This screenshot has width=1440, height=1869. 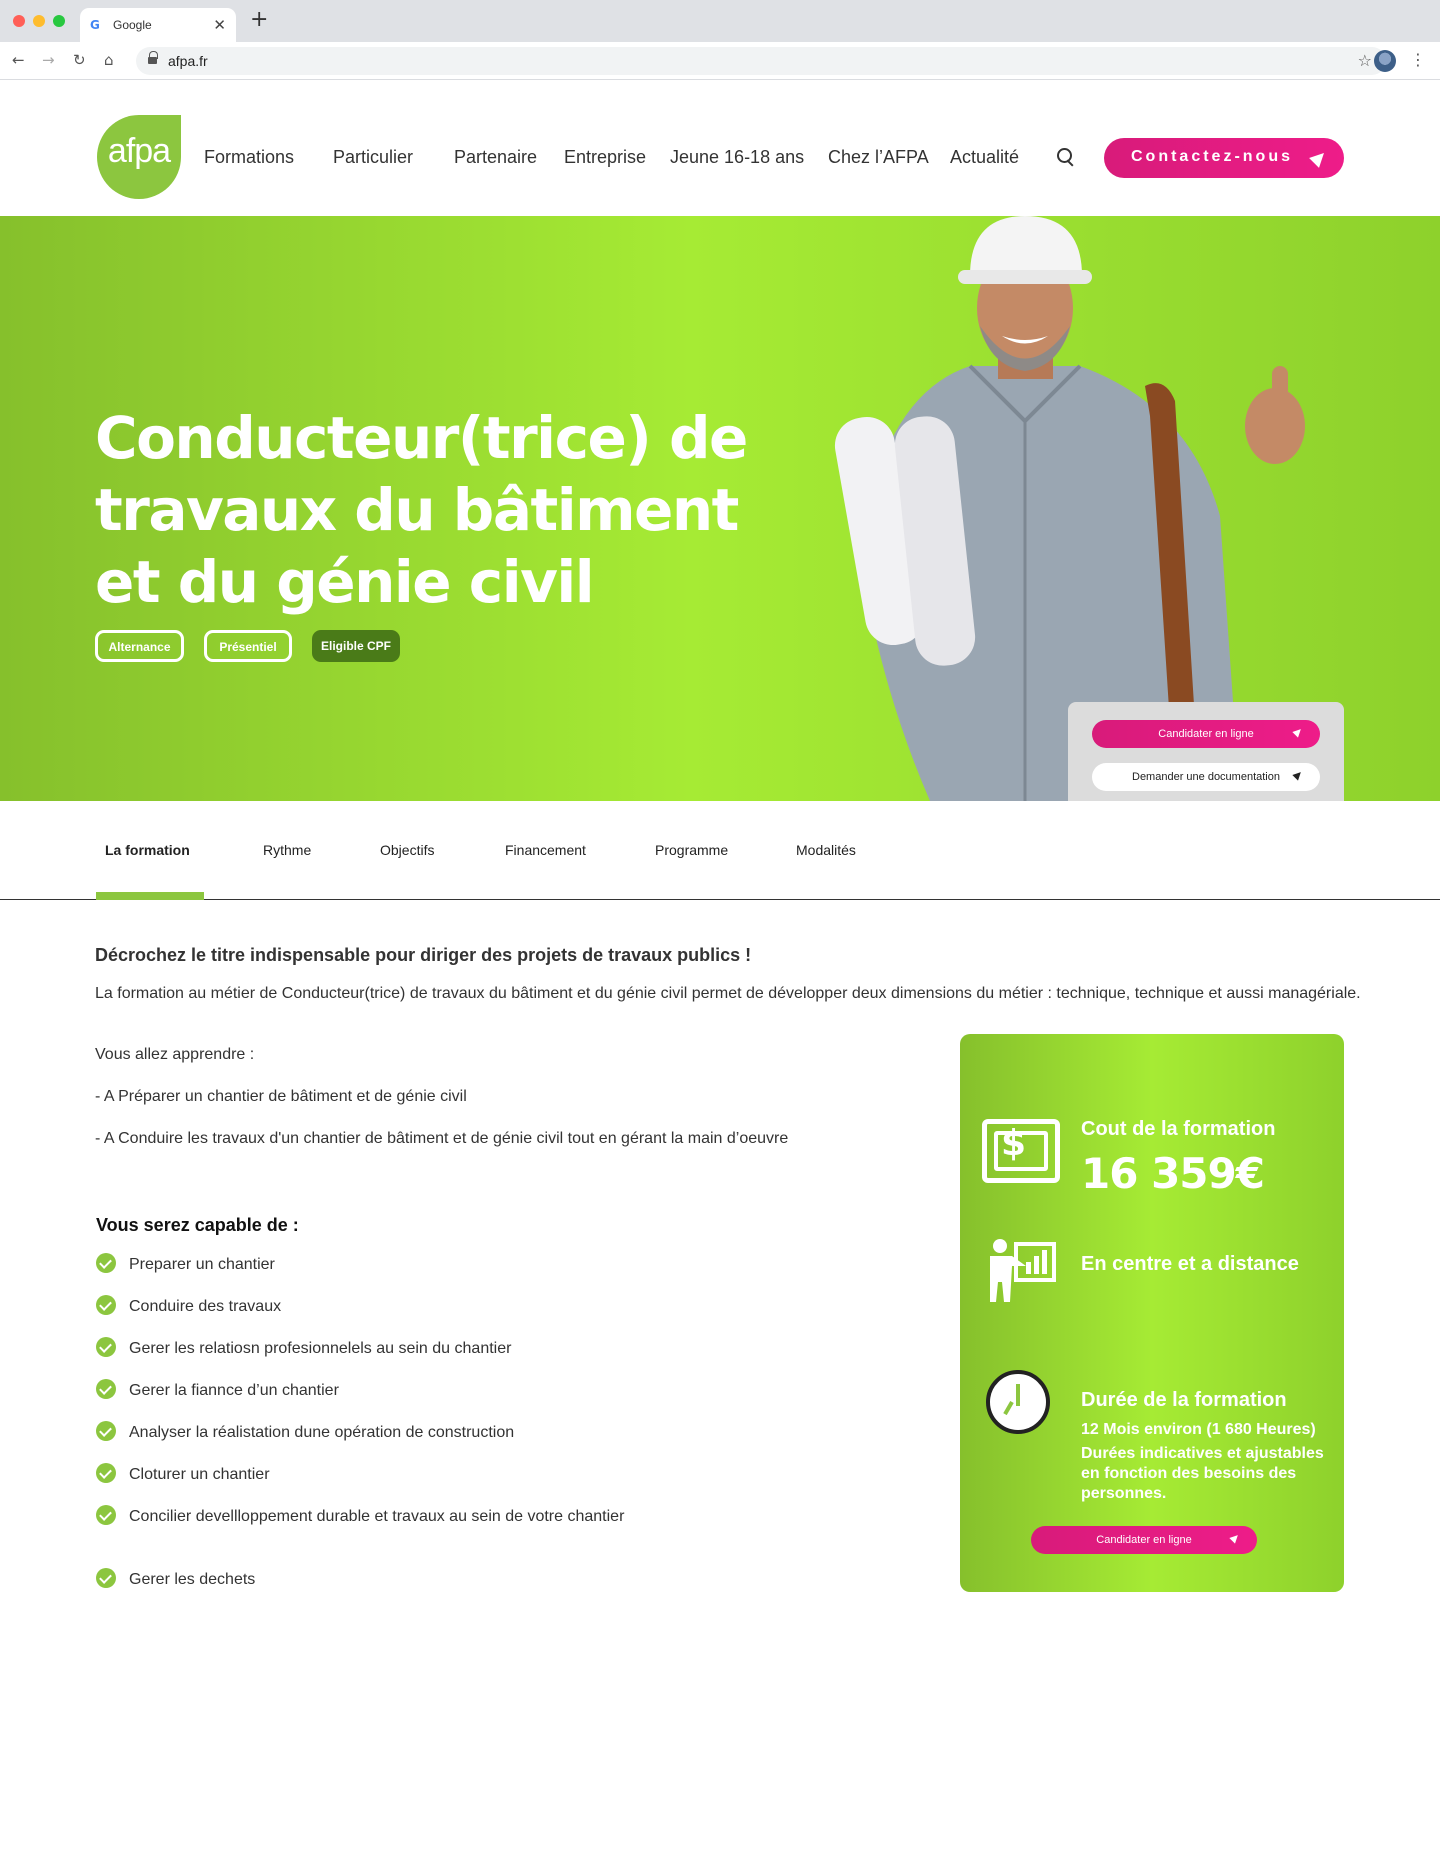 I want to click on duration-label: Durée de la formation, so click(x=1184, y=1400).